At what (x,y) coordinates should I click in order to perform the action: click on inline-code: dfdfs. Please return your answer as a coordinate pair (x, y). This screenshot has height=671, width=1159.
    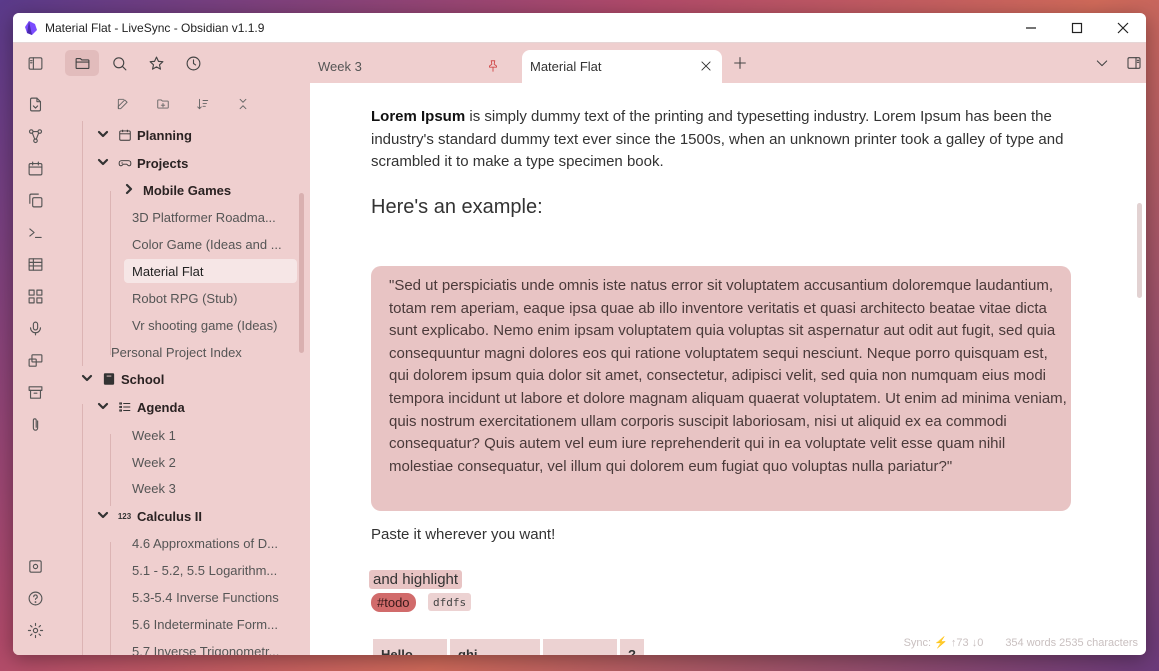
    Looking at the image, I should click on (450, 602).